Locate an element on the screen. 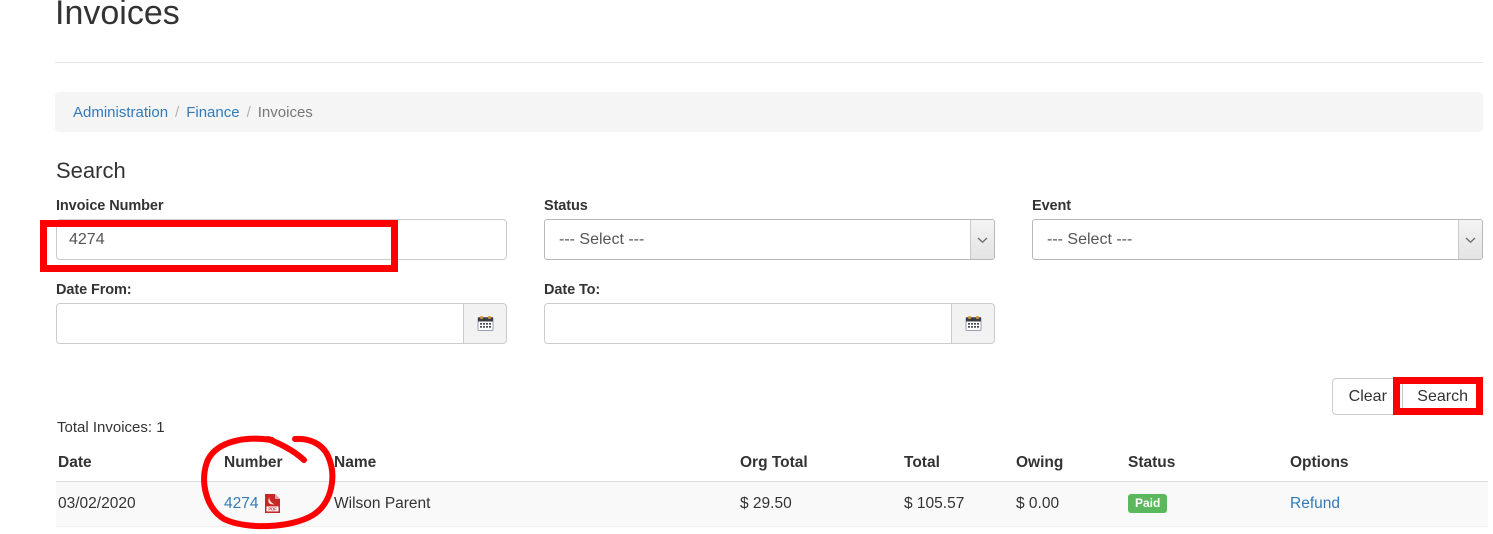  status-badge: Paid is located at coordinates (1148, 503).